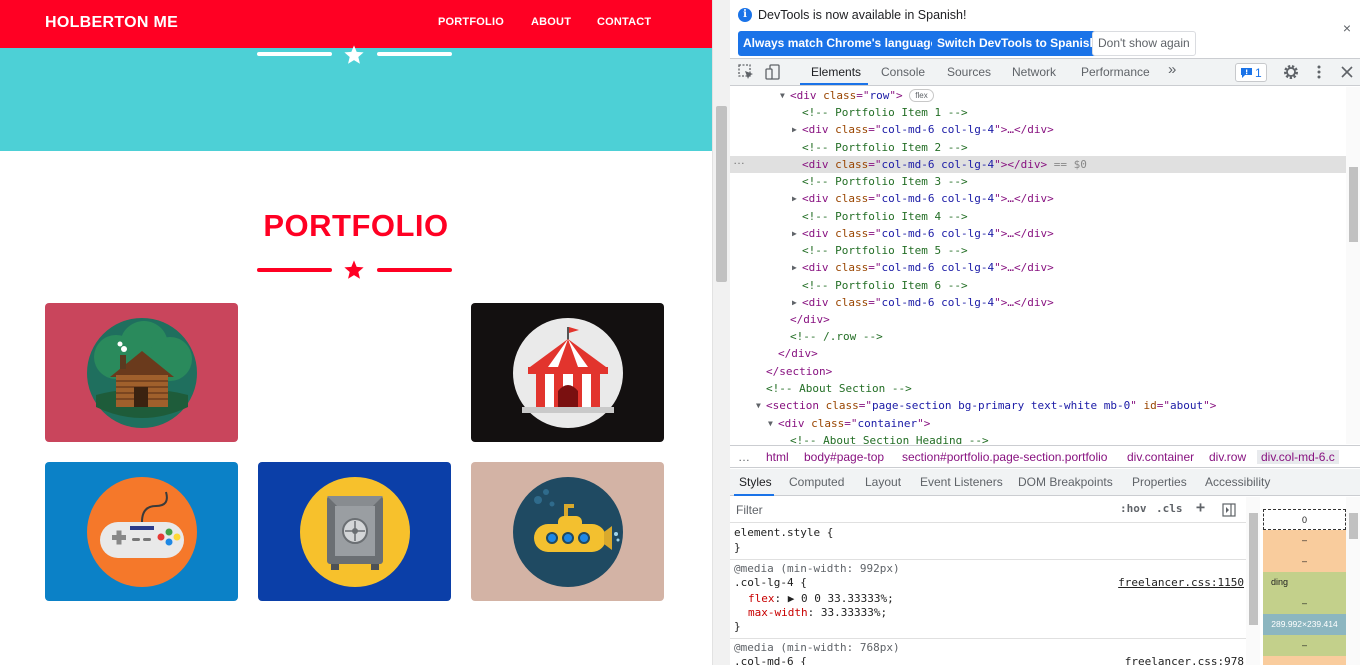 The height and width of the screenshot is (665, 1360). I want to click on more-tabs-button: », so click(1172, 69).